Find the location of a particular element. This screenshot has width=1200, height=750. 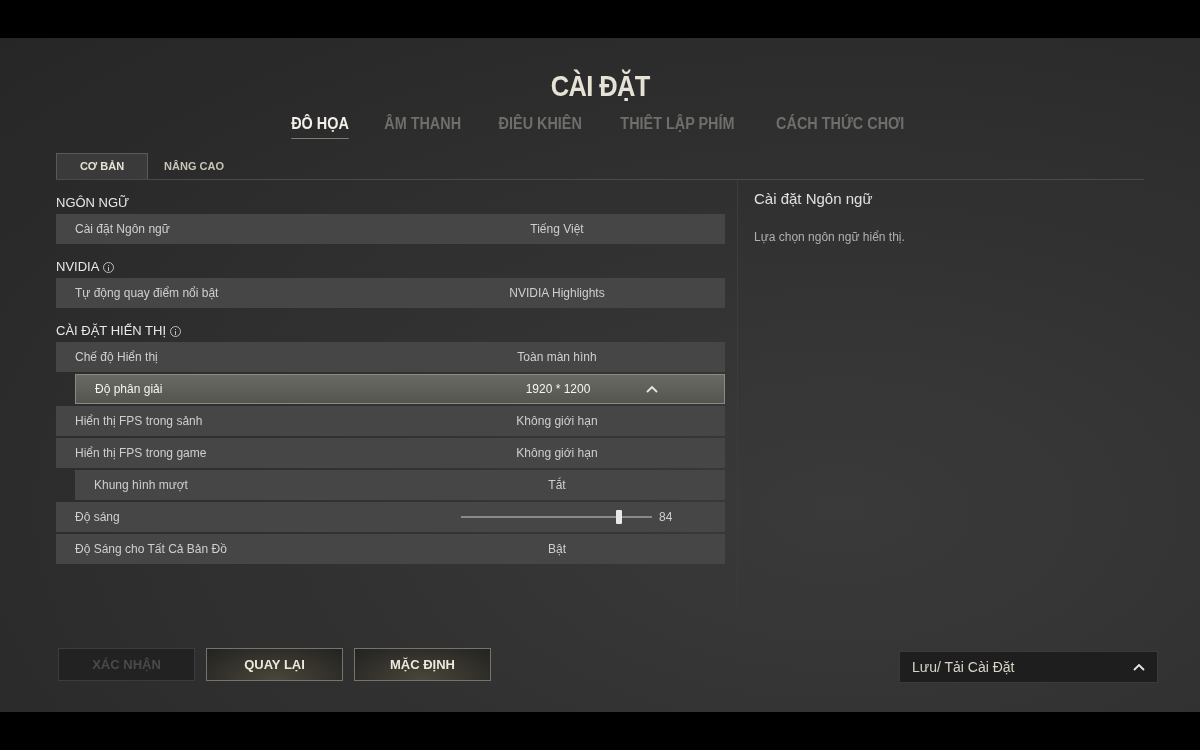

setting-label: Độ sáng is located at coordinates (97, 517).